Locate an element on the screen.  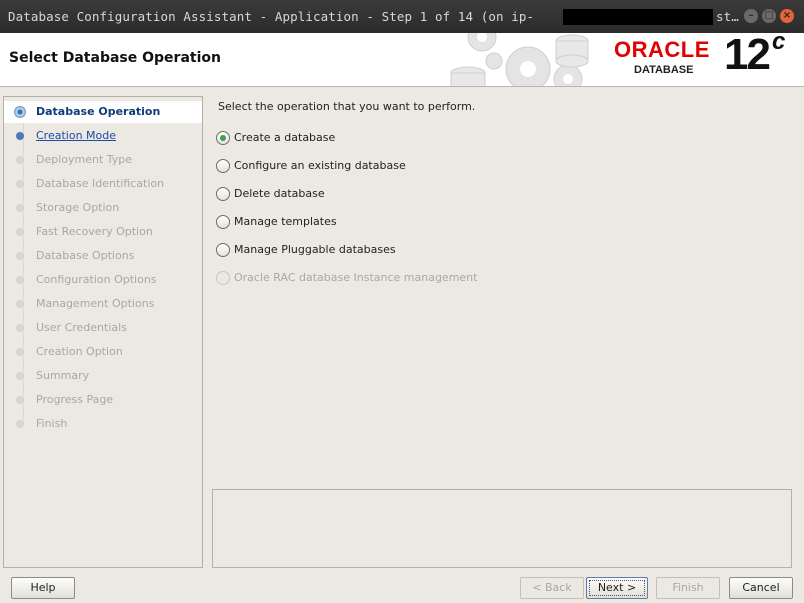
finish-button: Finish is located at coordinates (688, 588).